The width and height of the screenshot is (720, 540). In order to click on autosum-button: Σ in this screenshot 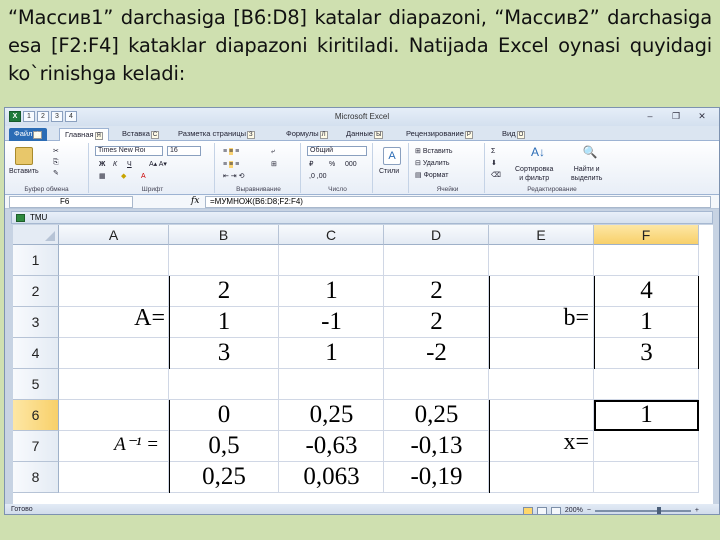, I will do `click(493, 151)`.